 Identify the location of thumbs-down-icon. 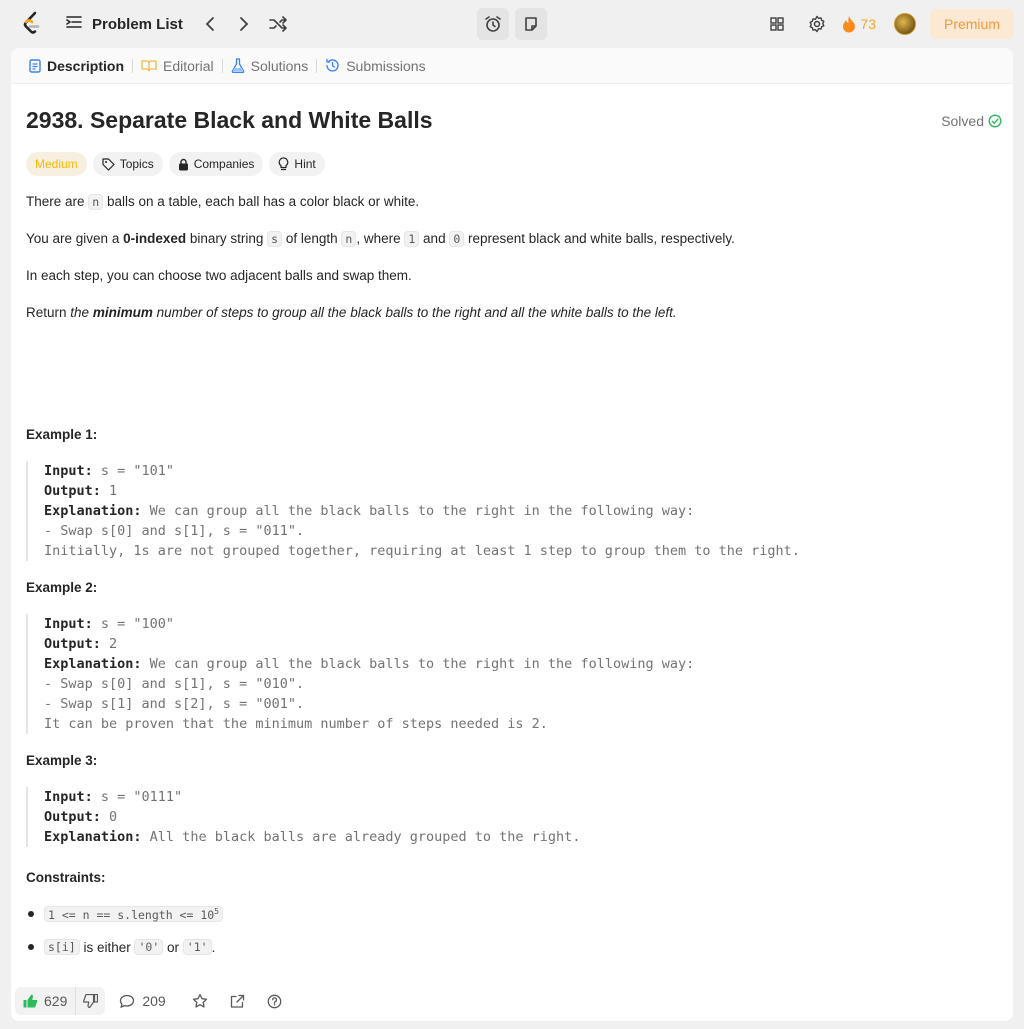
(91, 1001).